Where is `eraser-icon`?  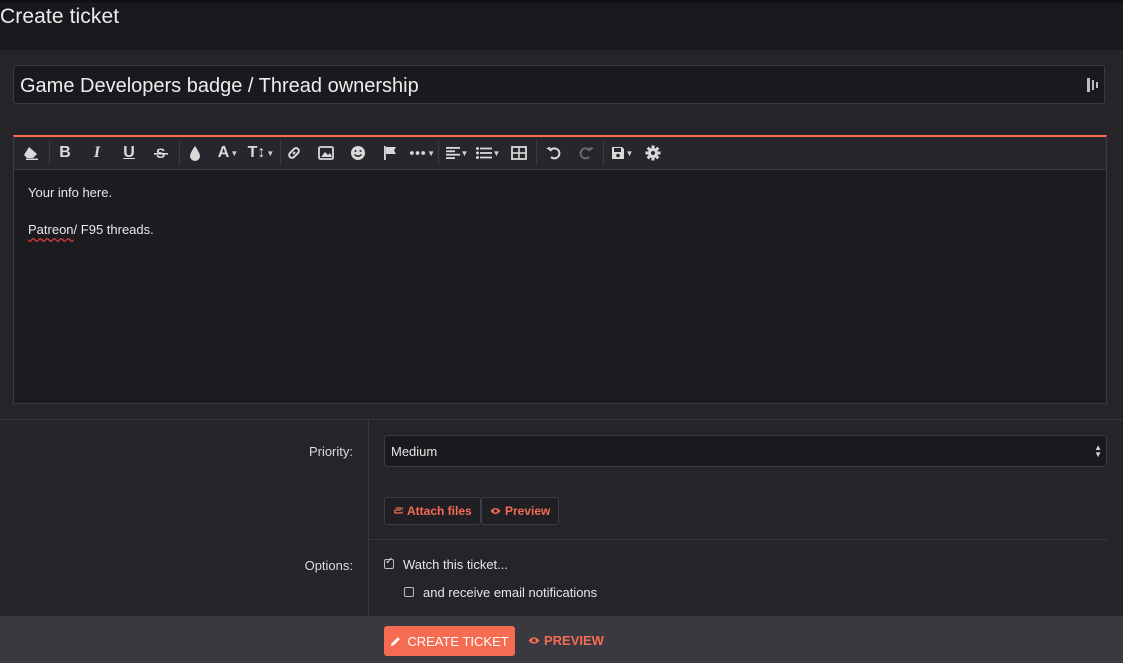 eraser-icon is located at coordinates (31, 153).